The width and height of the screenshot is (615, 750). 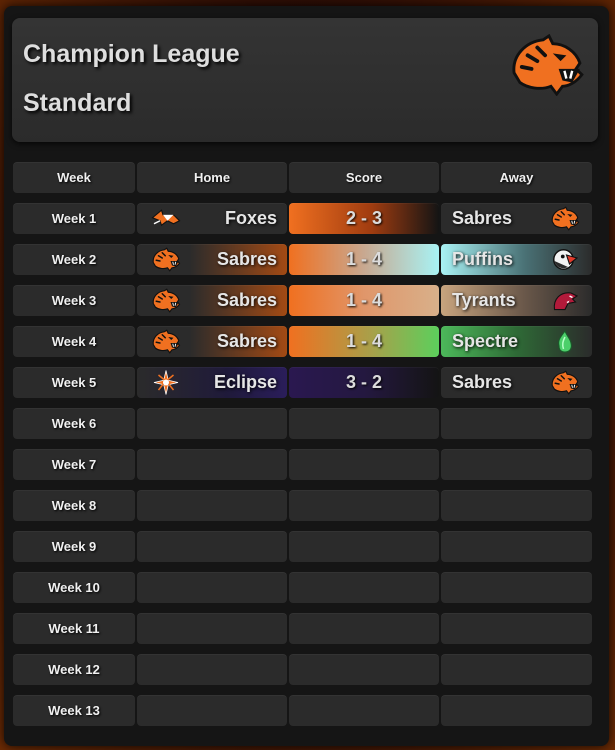 I want to click on column-header-week: Week, so click(x=74, y=177).